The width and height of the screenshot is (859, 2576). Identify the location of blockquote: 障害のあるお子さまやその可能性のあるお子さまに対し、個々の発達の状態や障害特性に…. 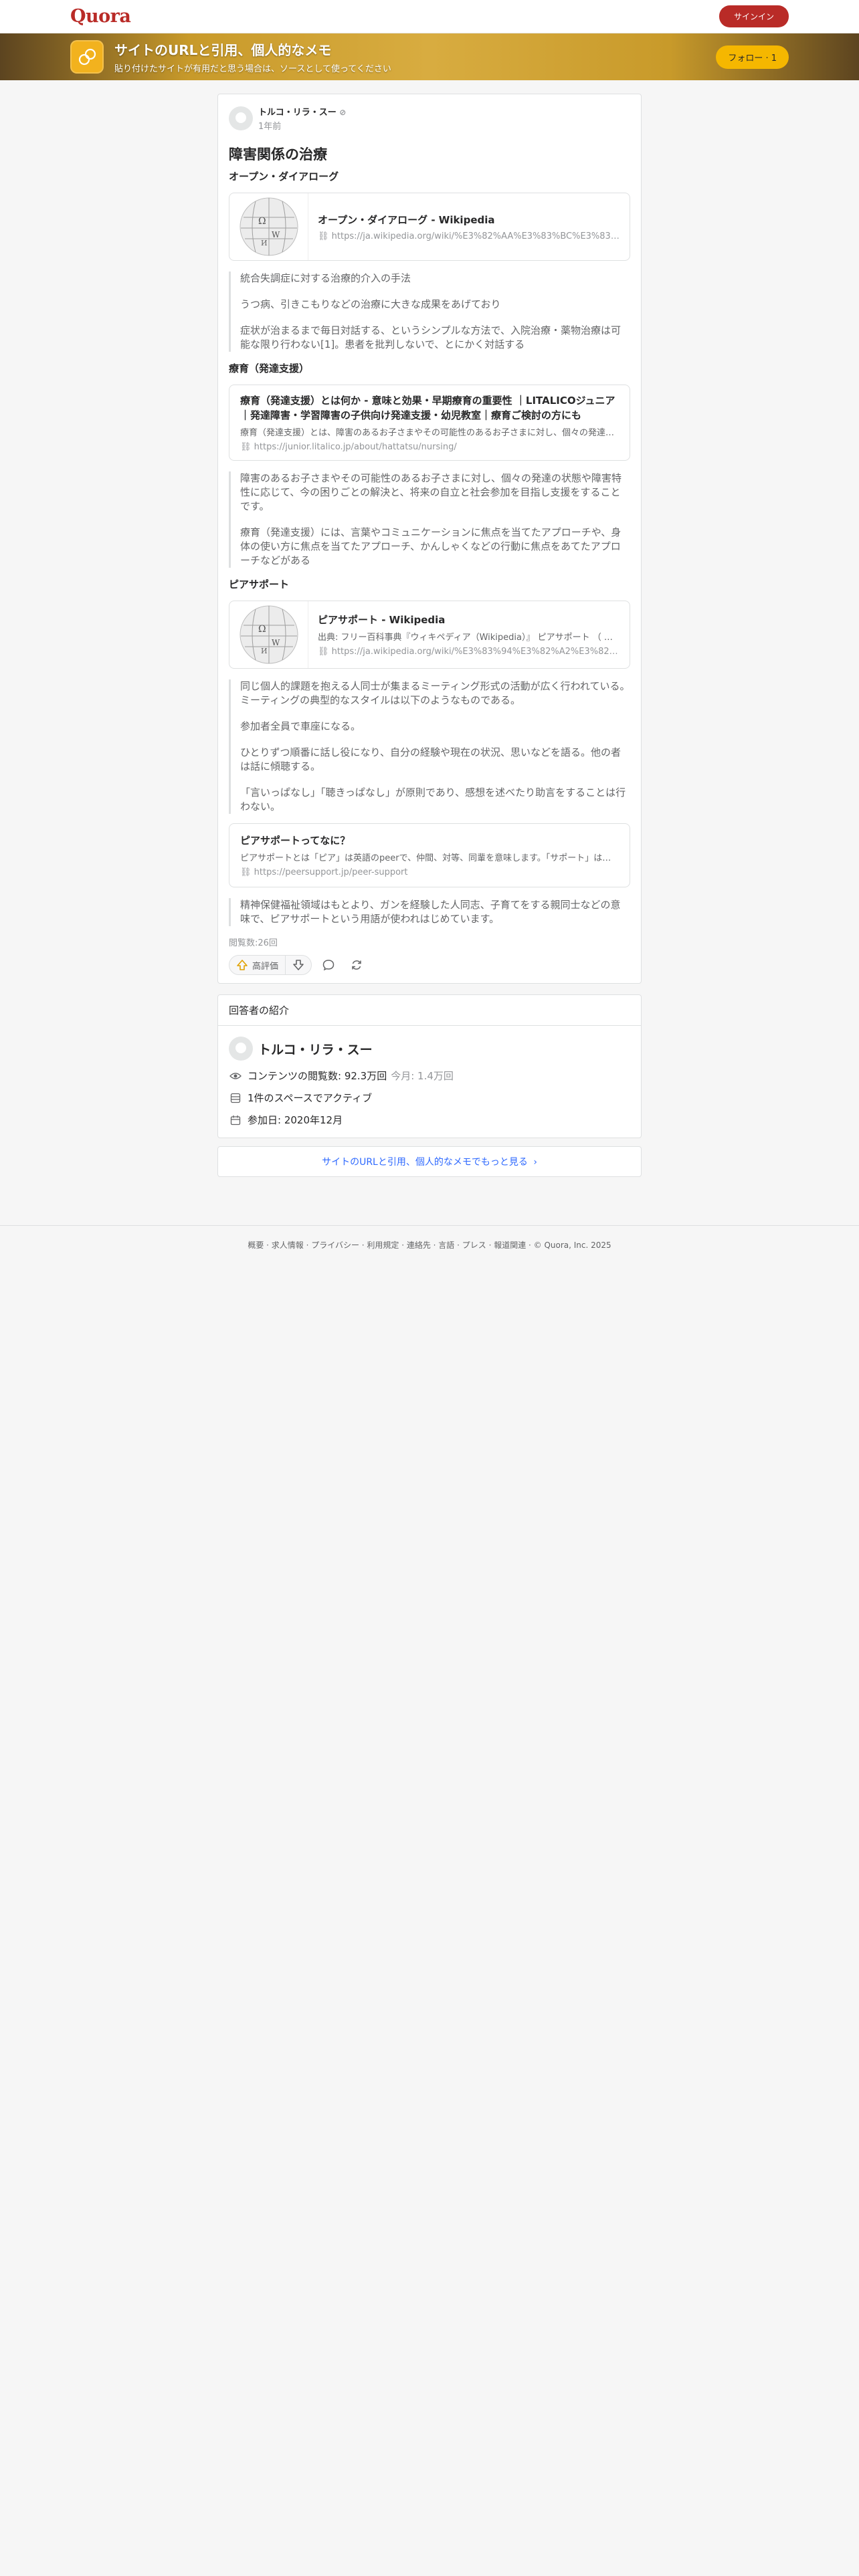
(429, 519).